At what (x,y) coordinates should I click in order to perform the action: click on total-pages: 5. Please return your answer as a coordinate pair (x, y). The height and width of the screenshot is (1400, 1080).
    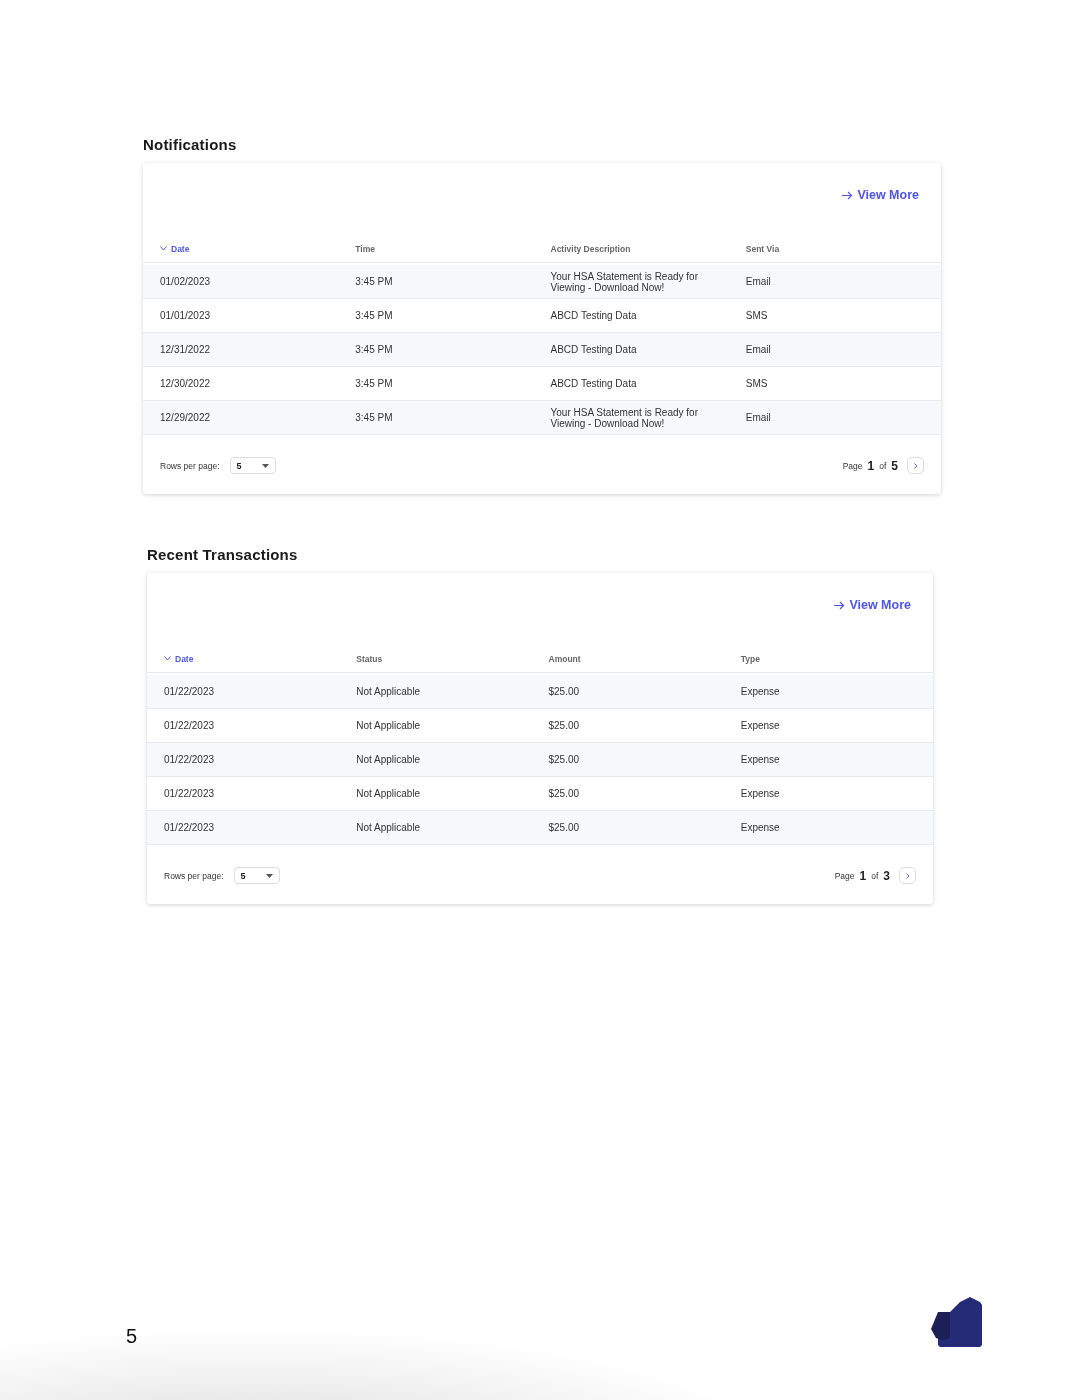
    Looking at the image, I should click on (894, 465).